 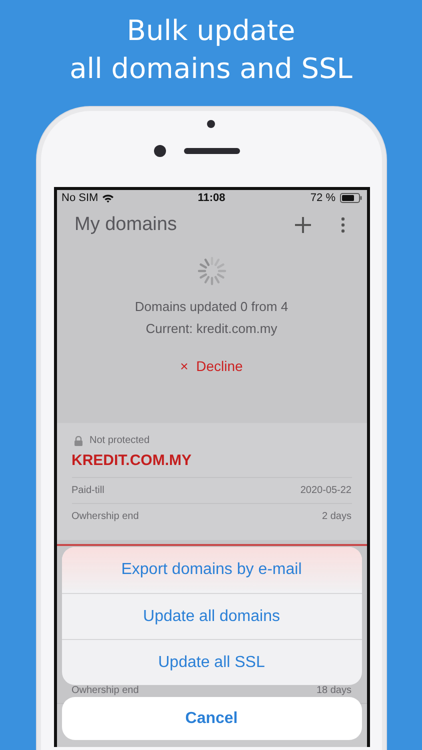 I want to click on row-value: 18 days, so click(x=334, y=690).